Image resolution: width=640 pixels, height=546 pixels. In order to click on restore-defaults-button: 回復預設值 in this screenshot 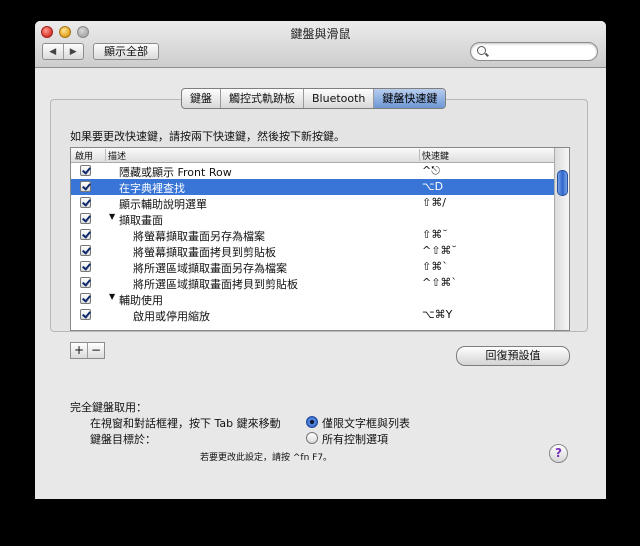, I will do `click(513, 356)`.